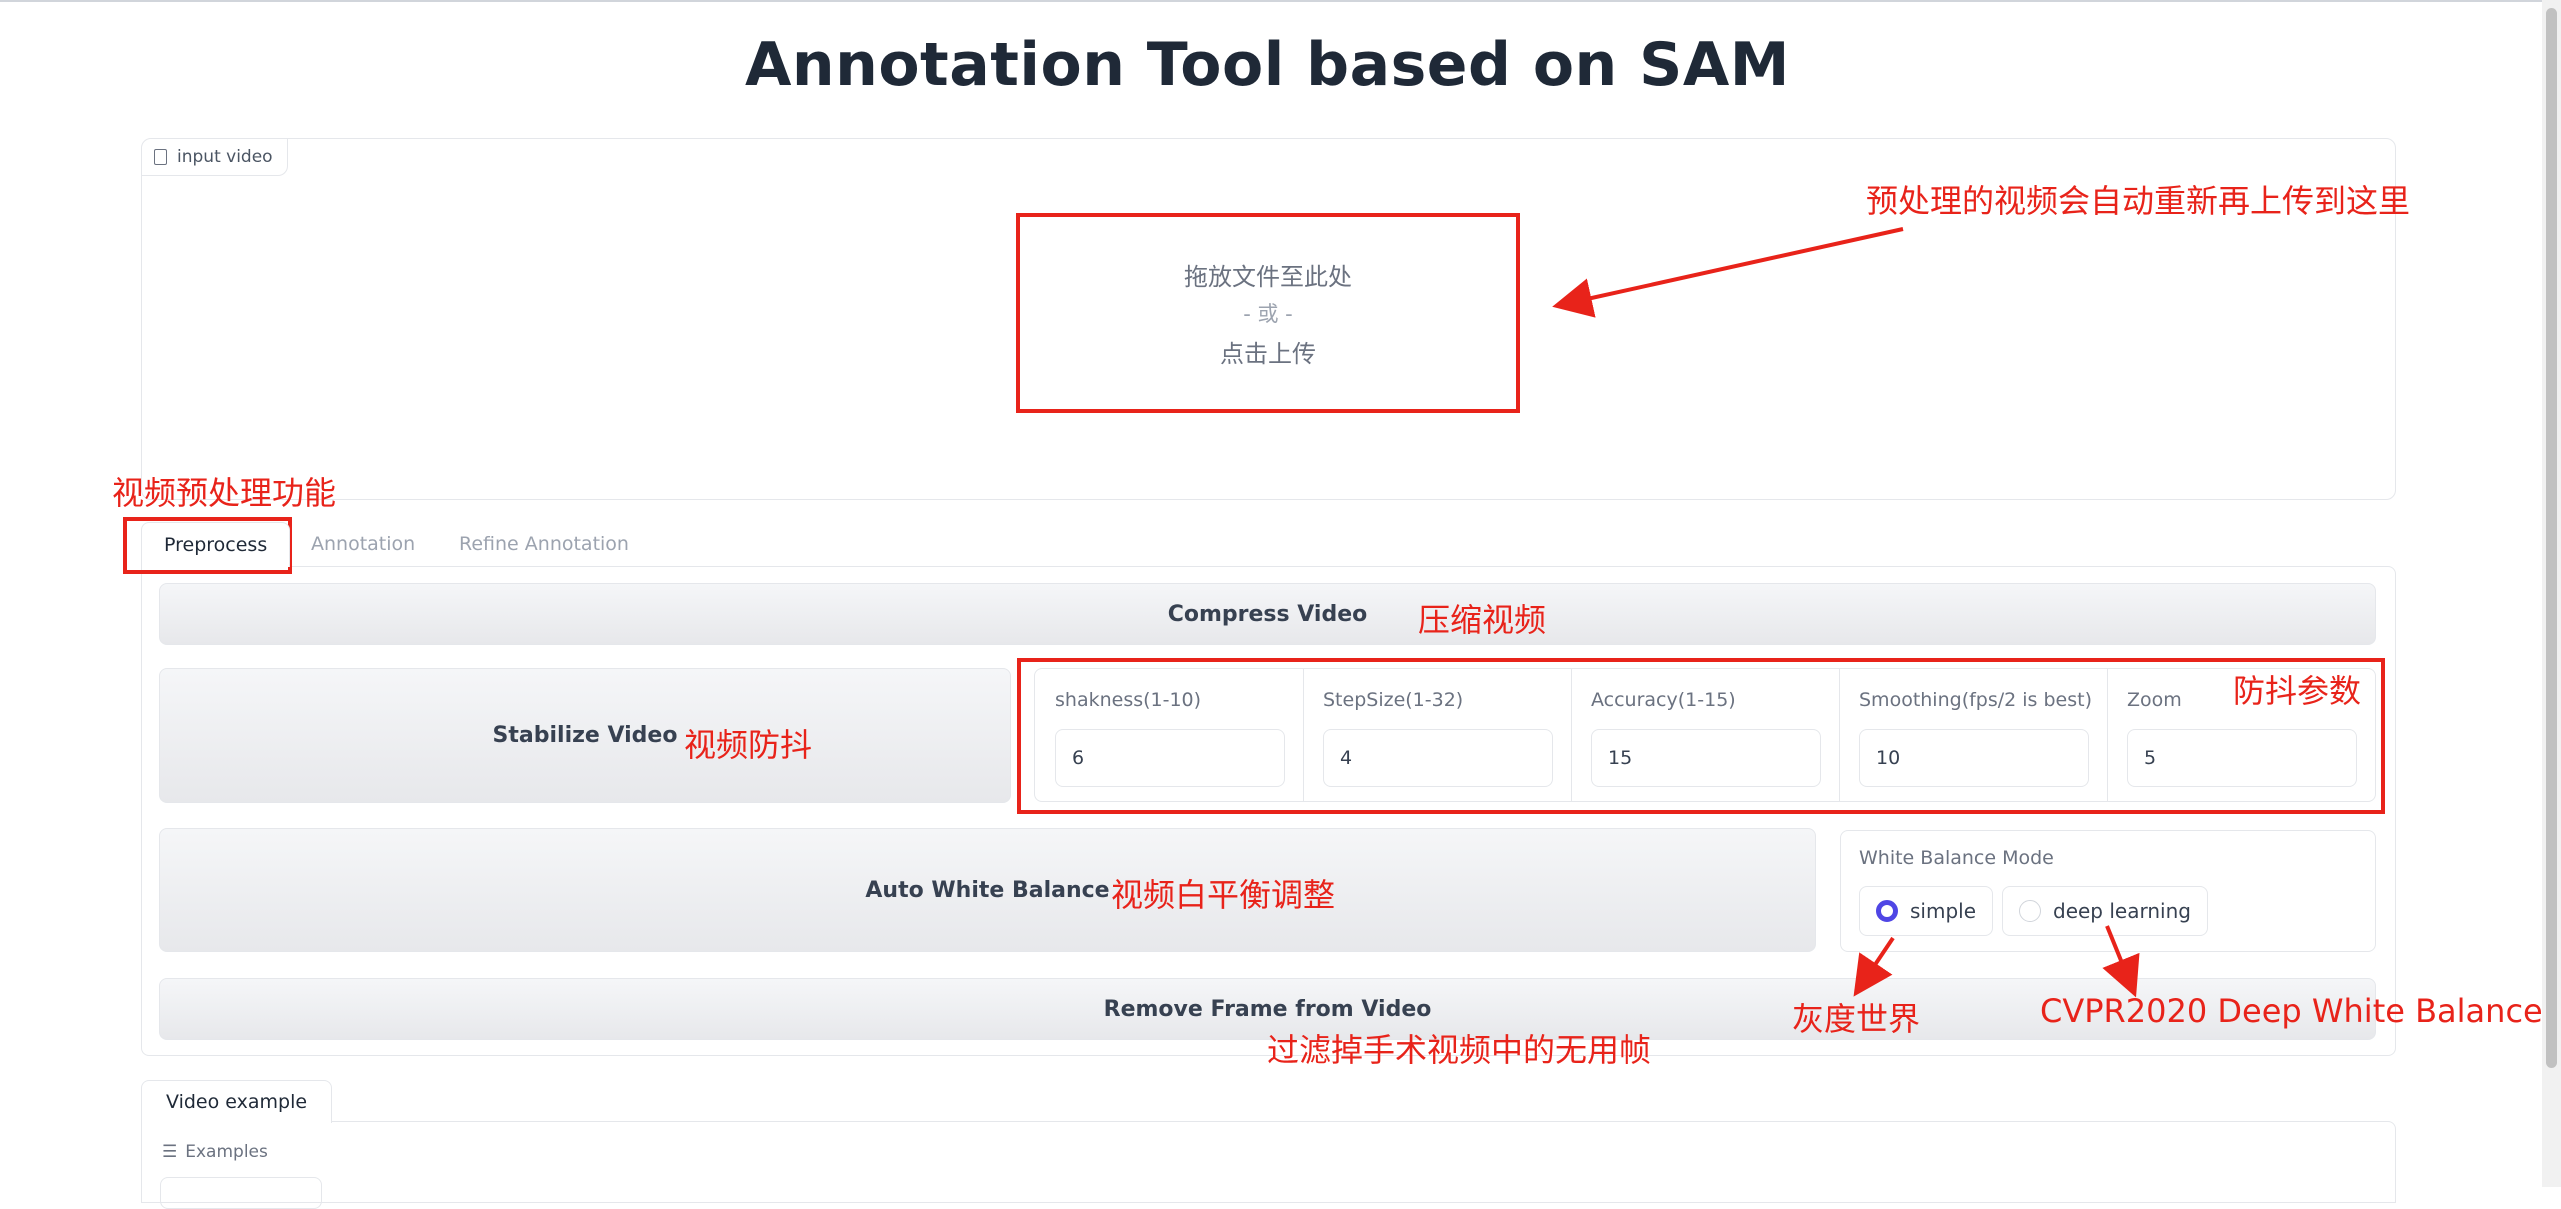  I want to click on white-balance-mode-group: White Balance Mode simple deep learning, so click(2108, 891).